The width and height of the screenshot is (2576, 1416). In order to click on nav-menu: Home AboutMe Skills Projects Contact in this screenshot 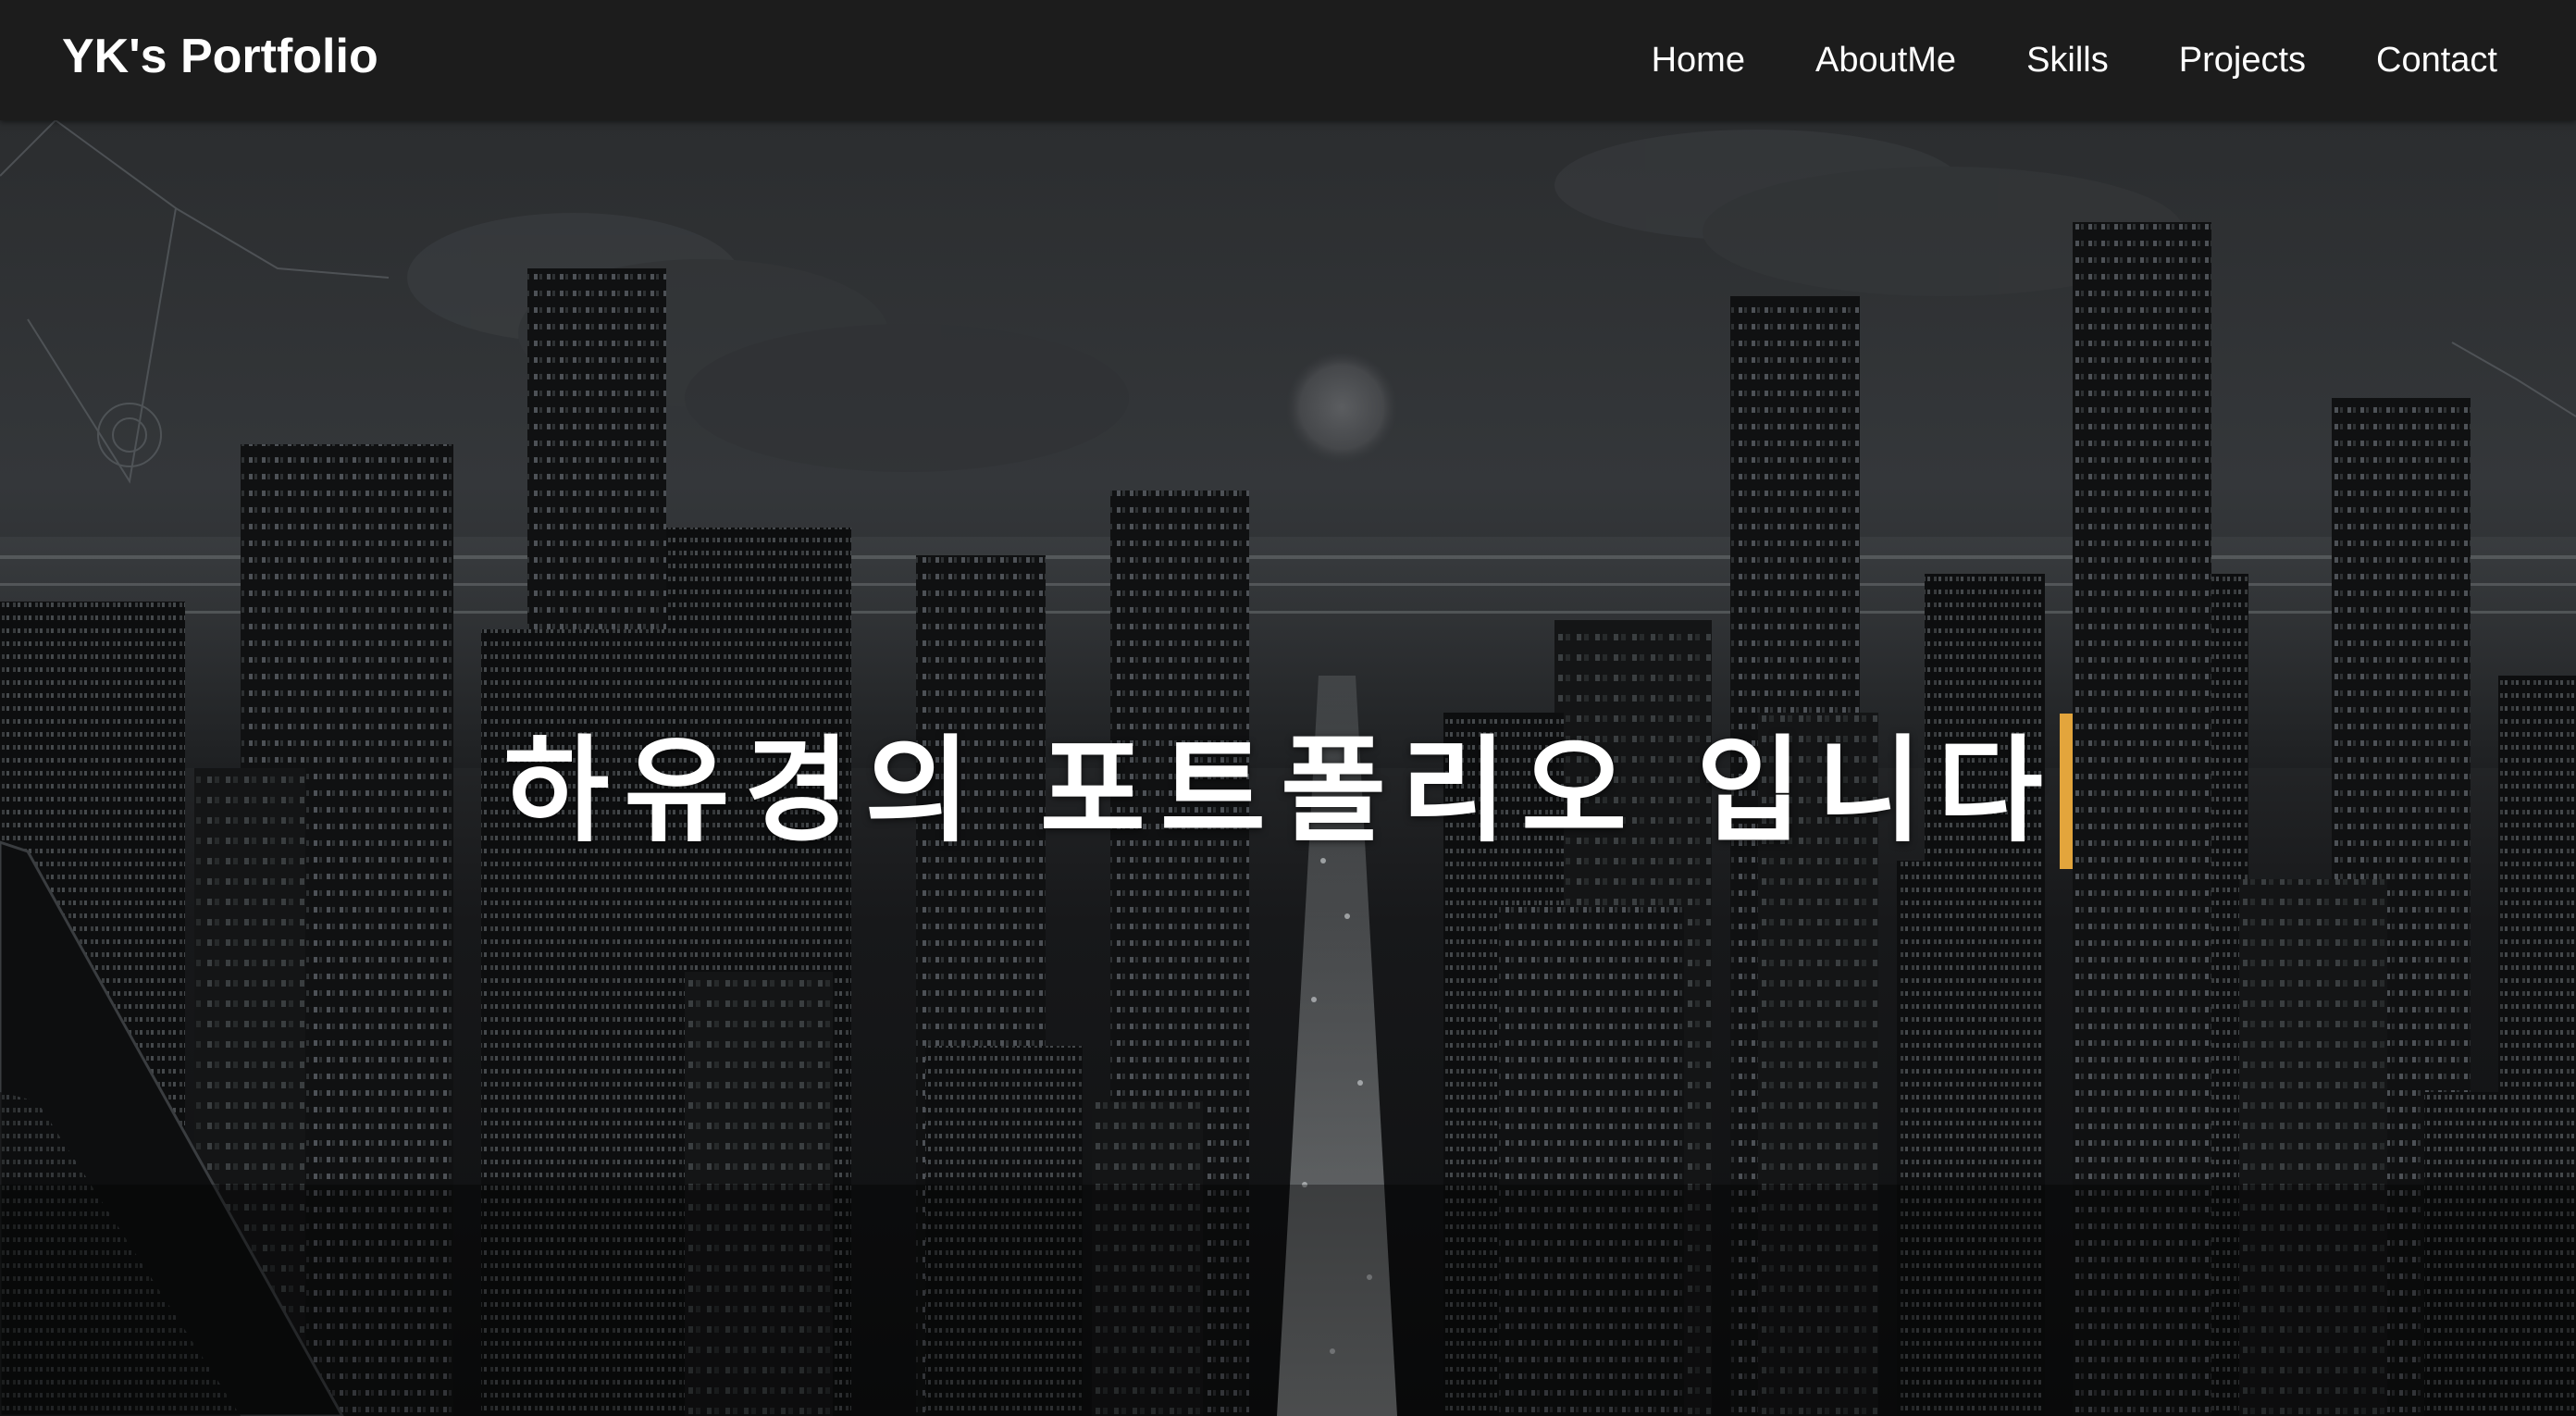, I will do `click(2096, 60)`.